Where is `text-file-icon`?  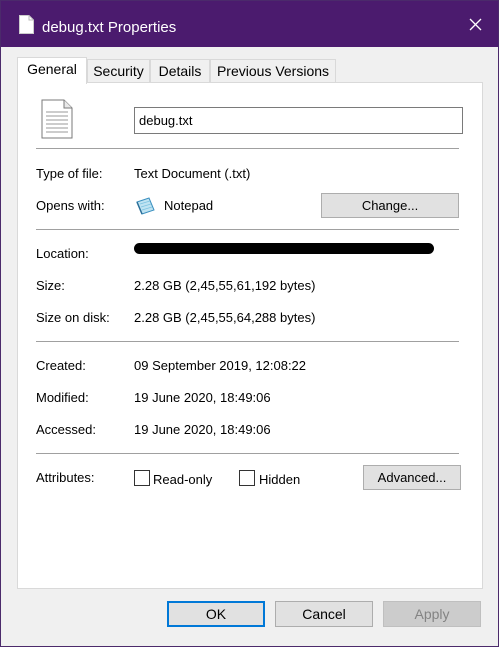 text-file-icon is located at coordinates (57, 119).